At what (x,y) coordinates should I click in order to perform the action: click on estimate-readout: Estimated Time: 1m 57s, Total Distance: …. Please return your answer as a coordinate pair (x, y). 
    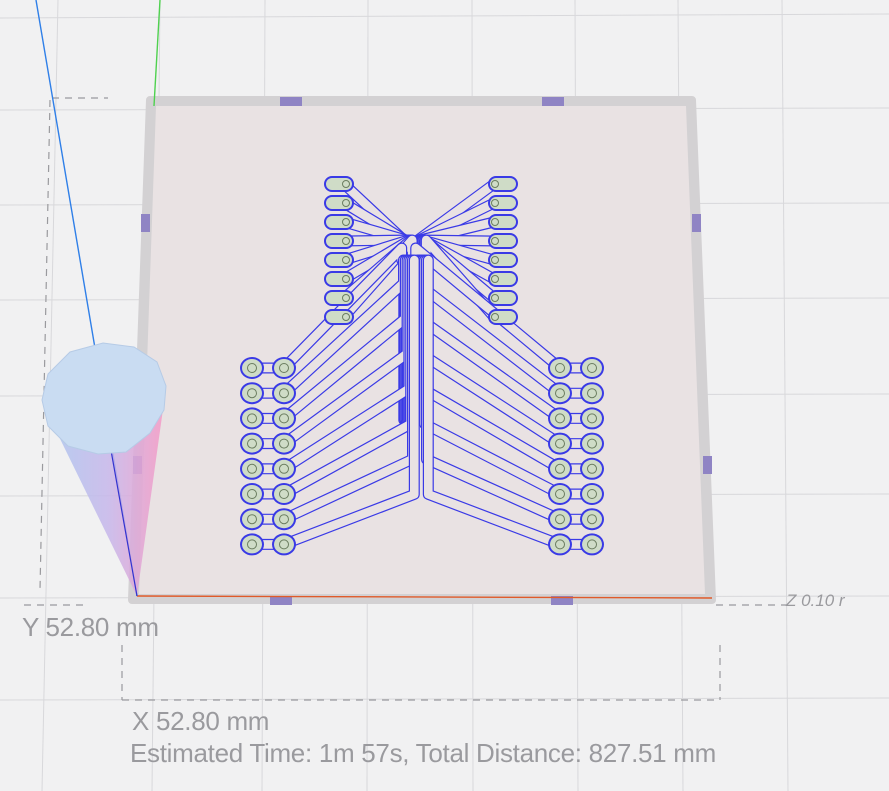
    Looking at the image, I should click on (423, 753).